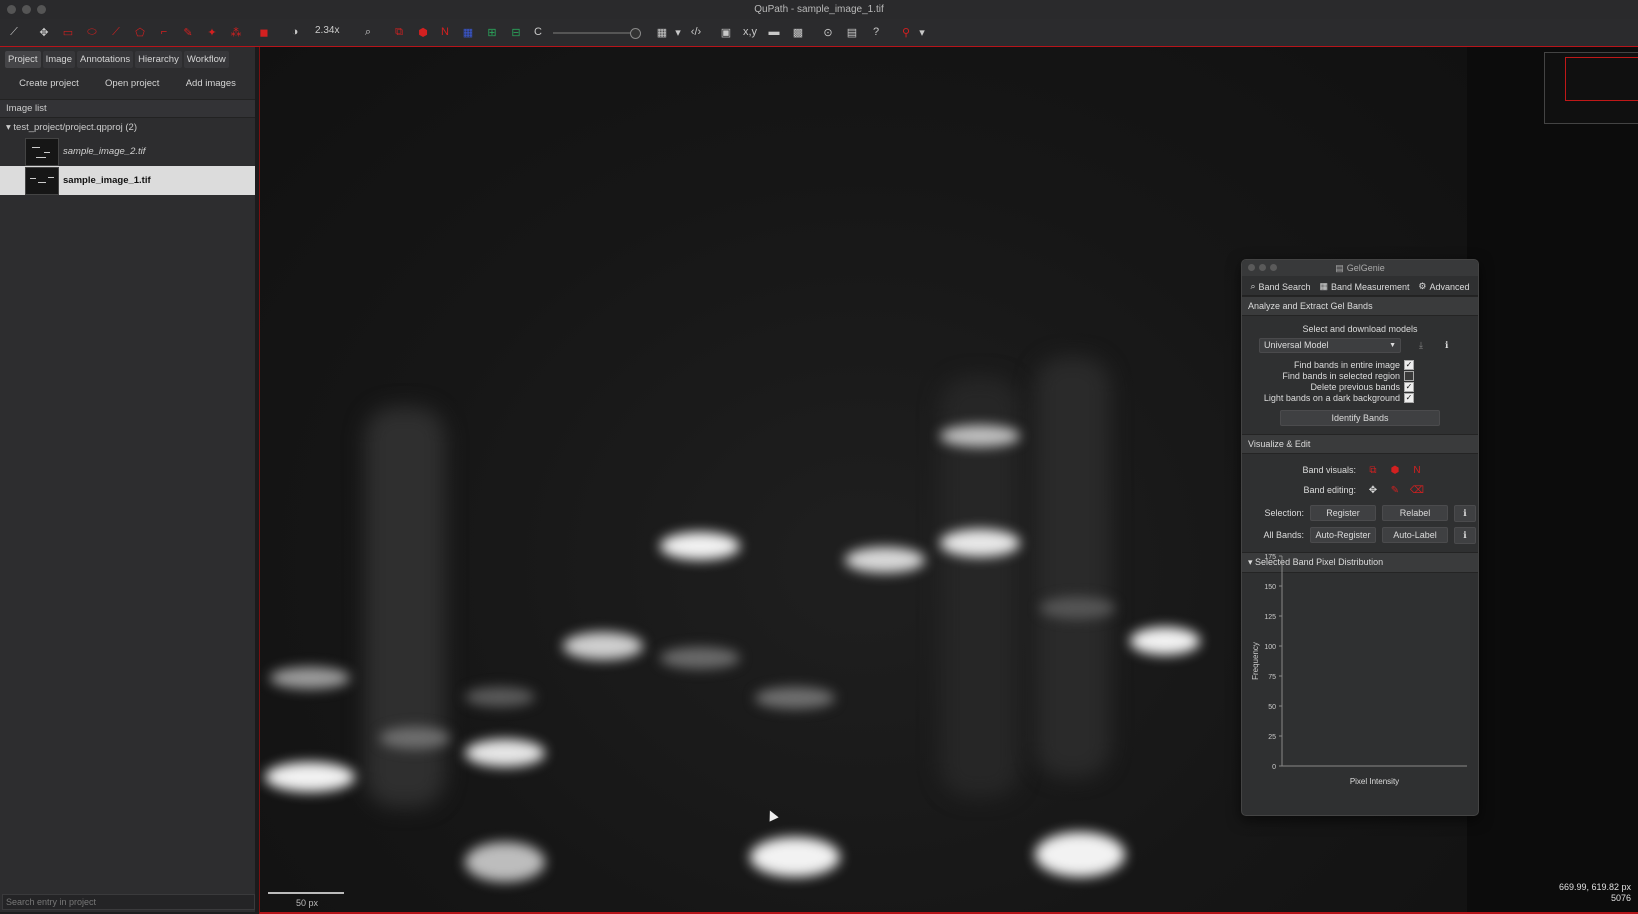  I want to click on tab-band-search: ⌕ Band Search, so click(1280, 286).